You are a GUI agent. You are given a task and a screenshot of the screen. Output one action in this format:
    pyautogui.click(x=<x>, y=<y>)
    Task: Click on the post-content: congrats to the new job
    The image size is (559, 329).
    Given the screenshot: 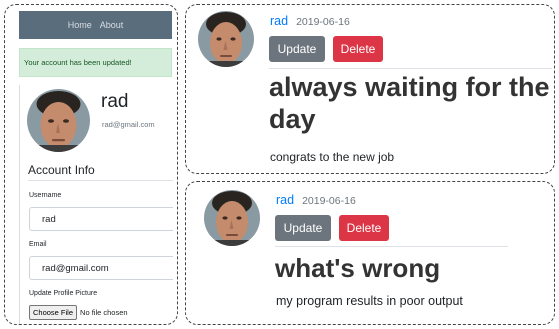 What is the action you would take?
    pyautogui.click(x=332, y=157)
    